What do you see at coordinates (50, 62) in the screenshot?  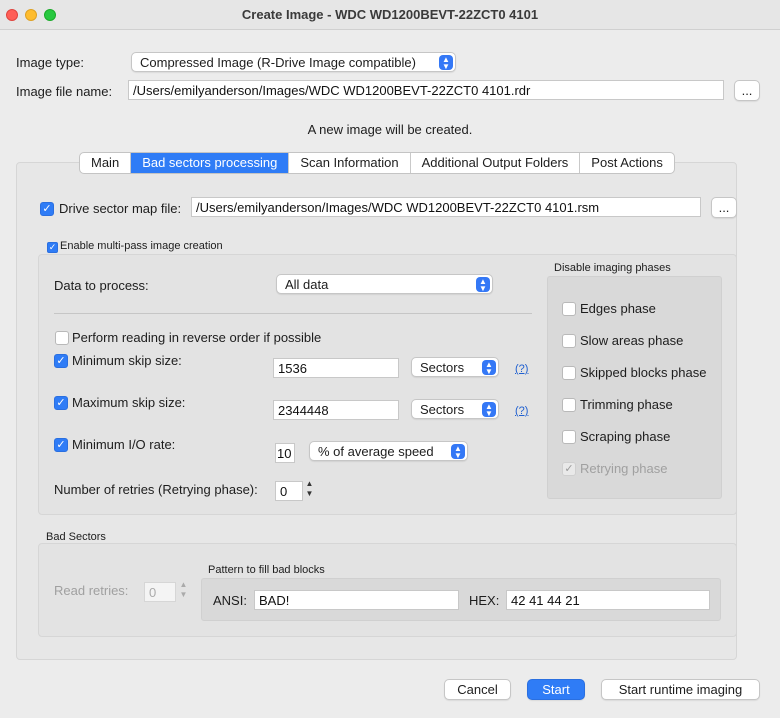 I see `image-type-label: Image type:` at bounding box center [50, 62].